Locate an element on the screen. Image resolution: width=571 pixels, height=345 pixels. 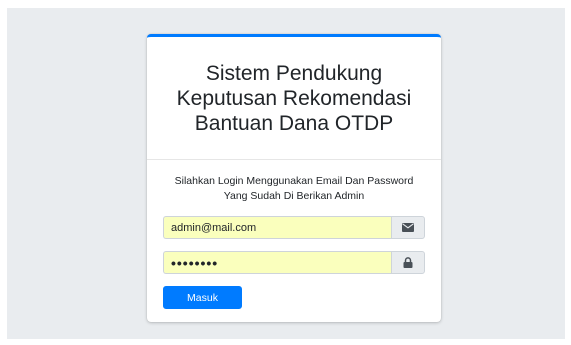
envelope-icon is located at coordinates (408, 227).